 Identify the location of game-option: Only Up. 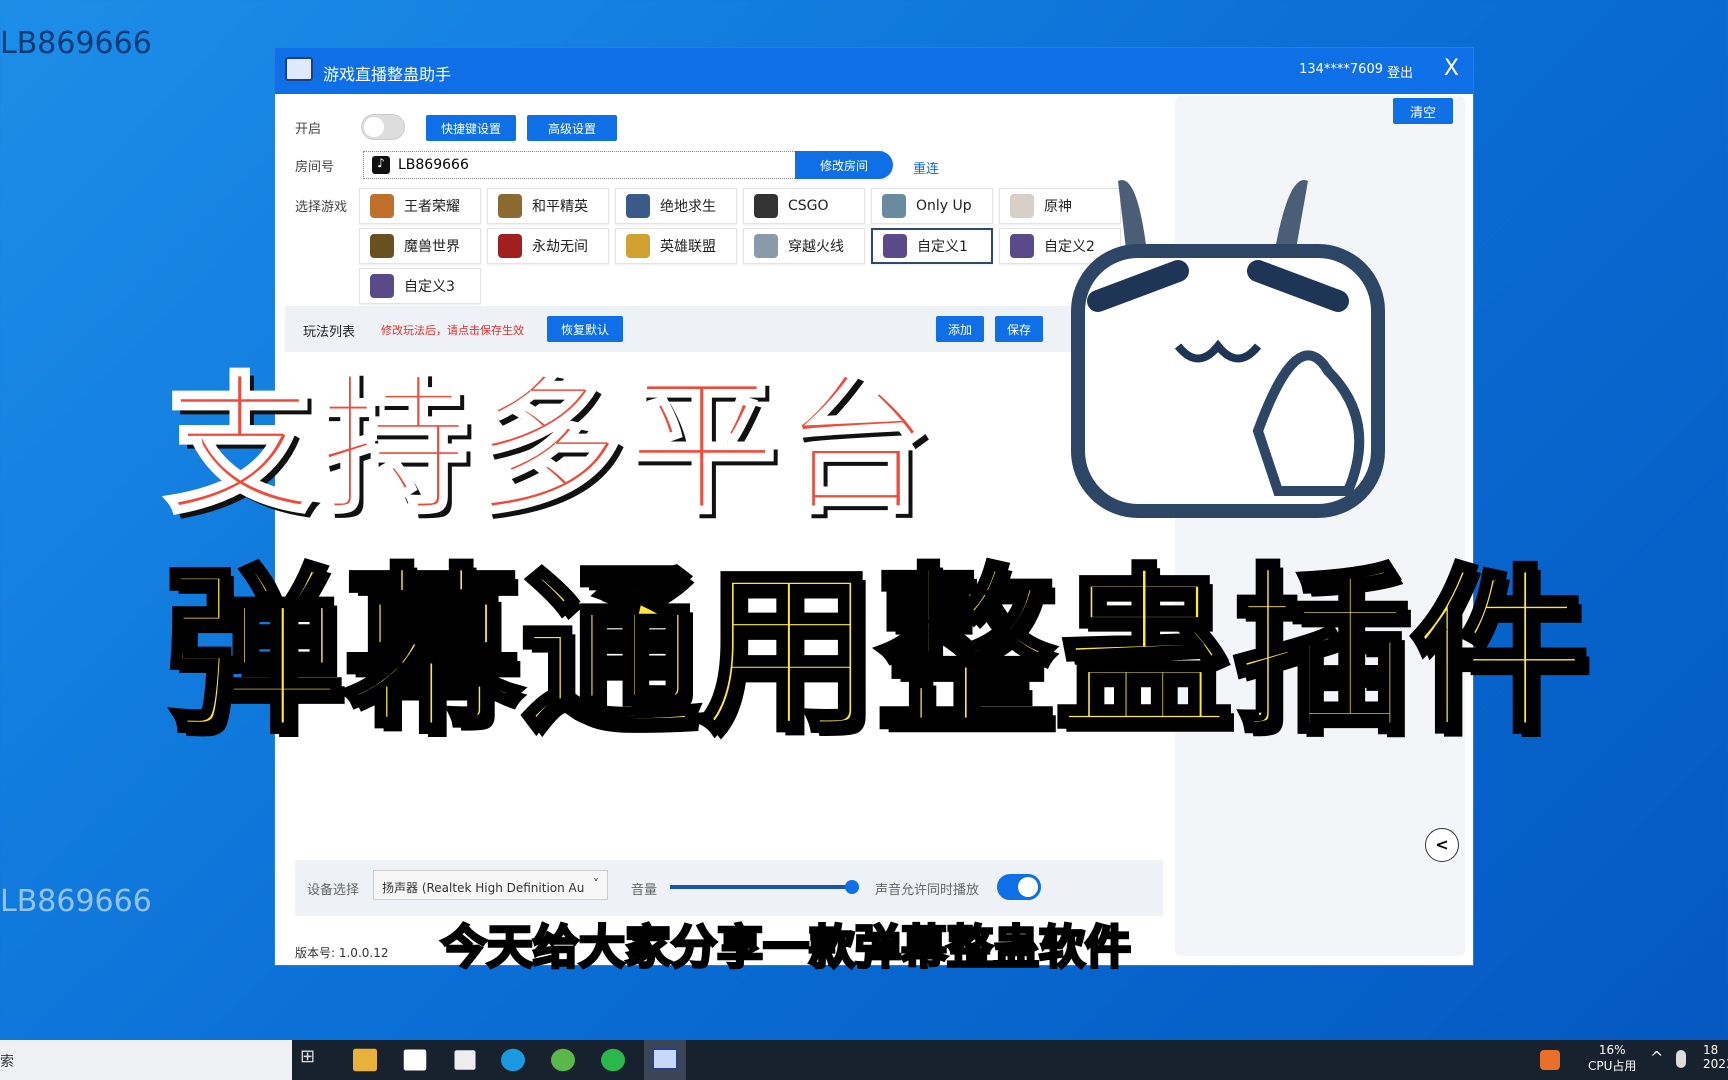
(932, 206).